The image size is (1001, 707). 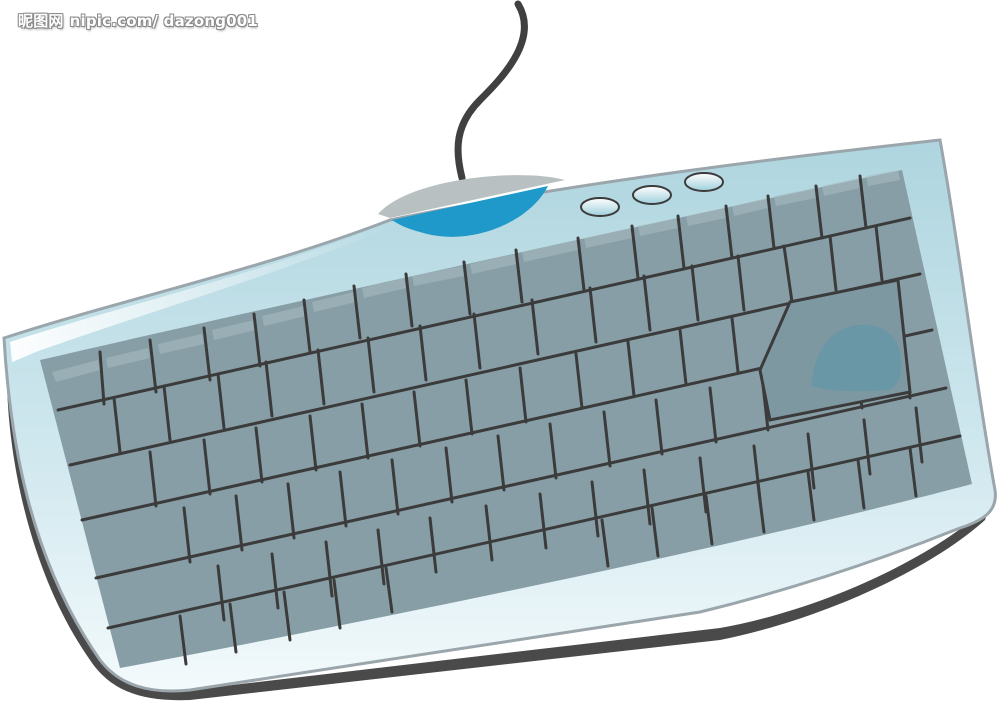 What do you see at coordinates (491, 91) in the screenshot?
I see `keyboard-cable` at bounding box center [491, 91].